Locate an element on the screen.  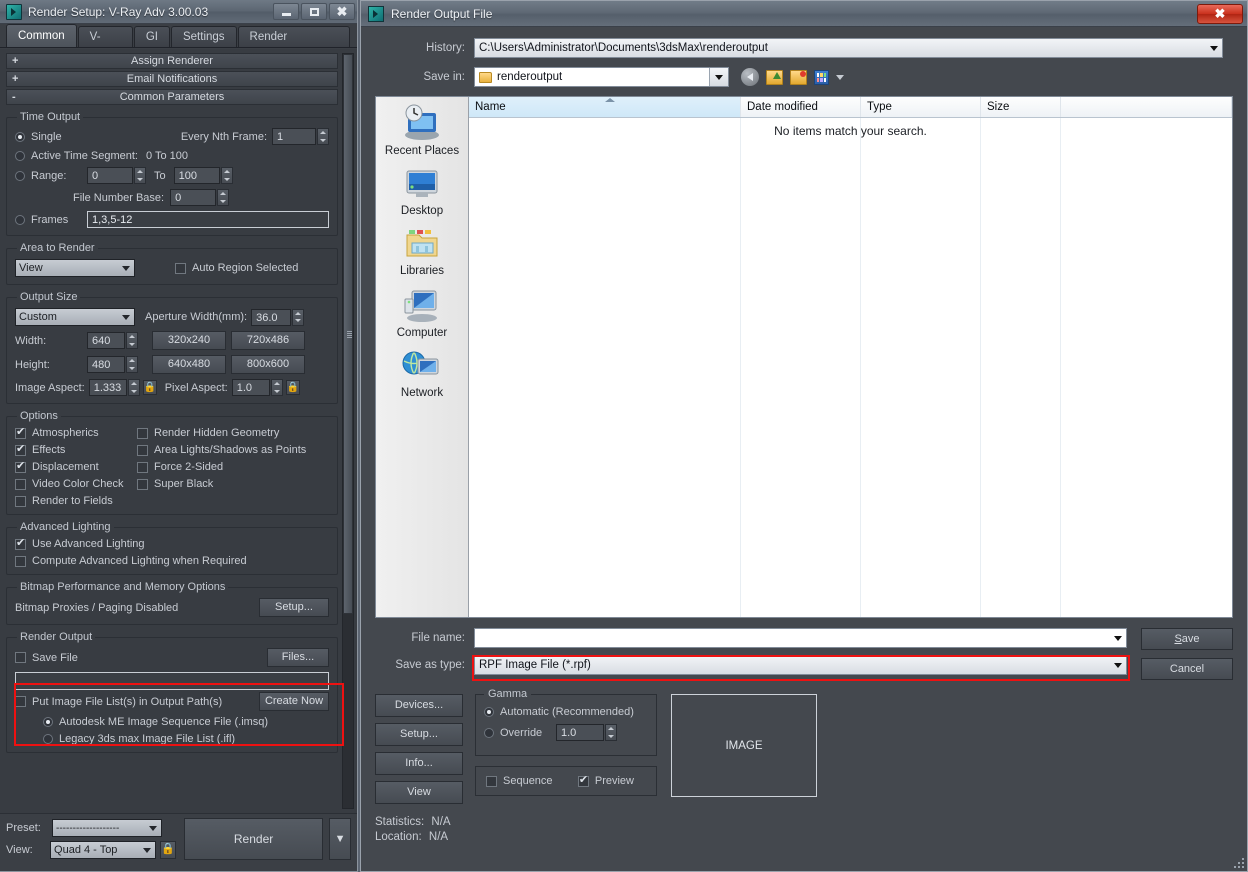
spinner-file-number-base is located at coordinates (223, 197).